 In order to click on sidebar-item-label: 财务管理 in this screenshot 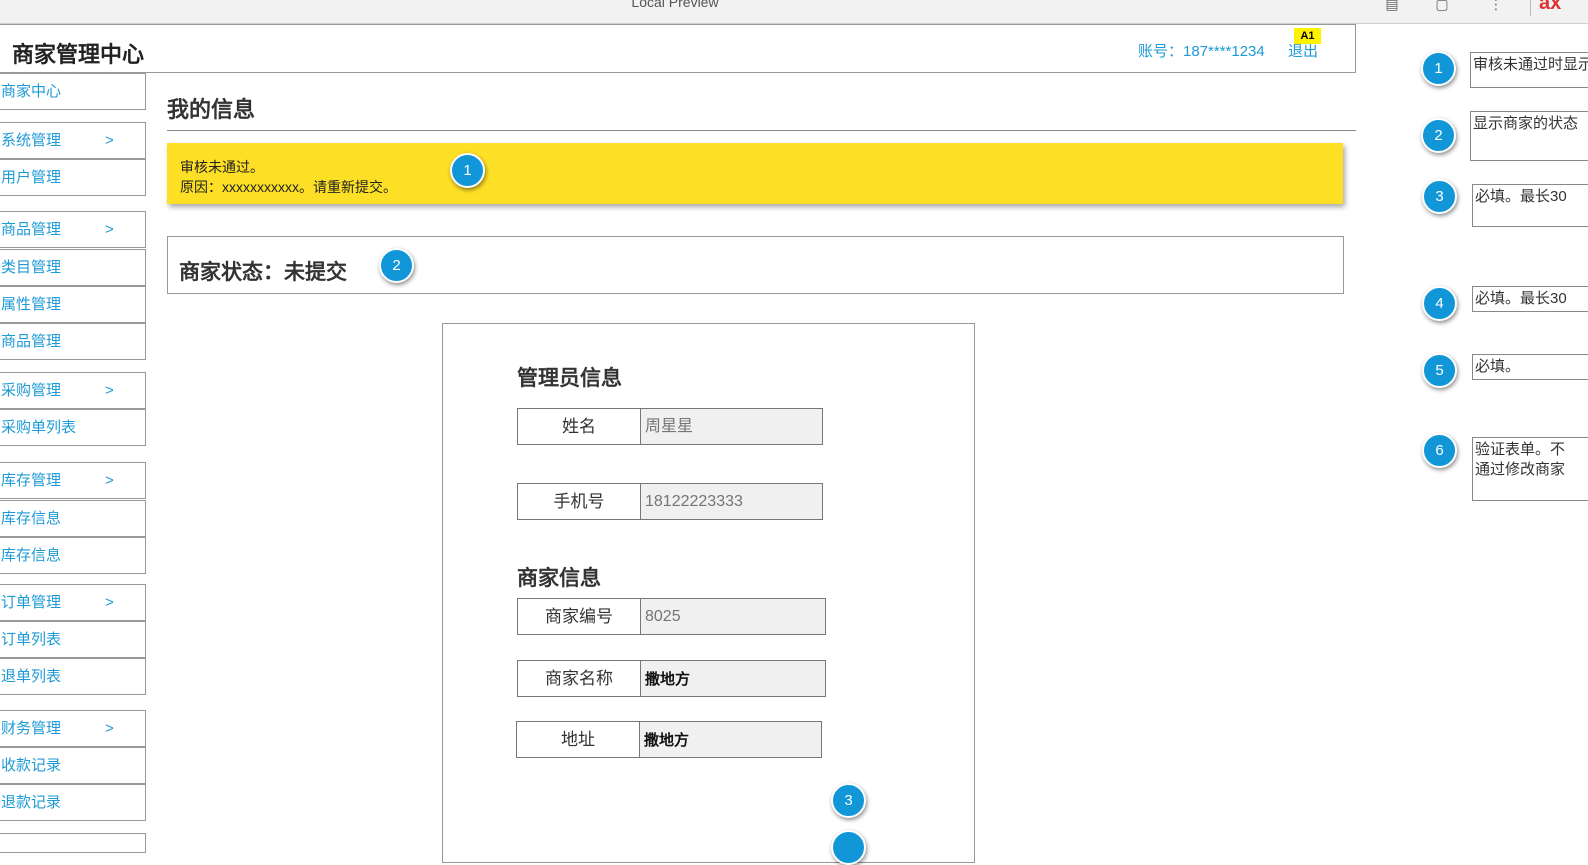, I will do `click(31, 728)`.